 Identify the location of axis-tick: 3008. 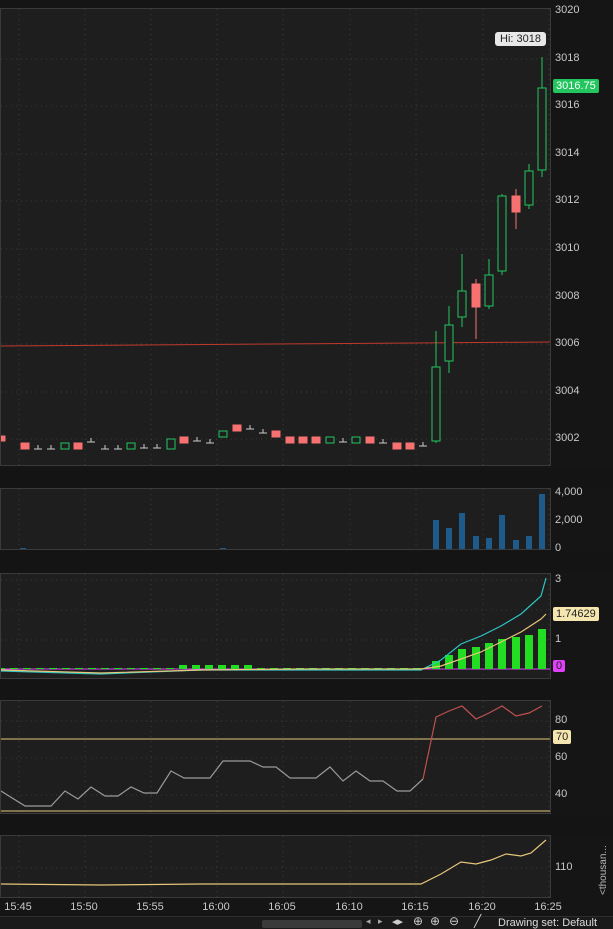
(567, 296).